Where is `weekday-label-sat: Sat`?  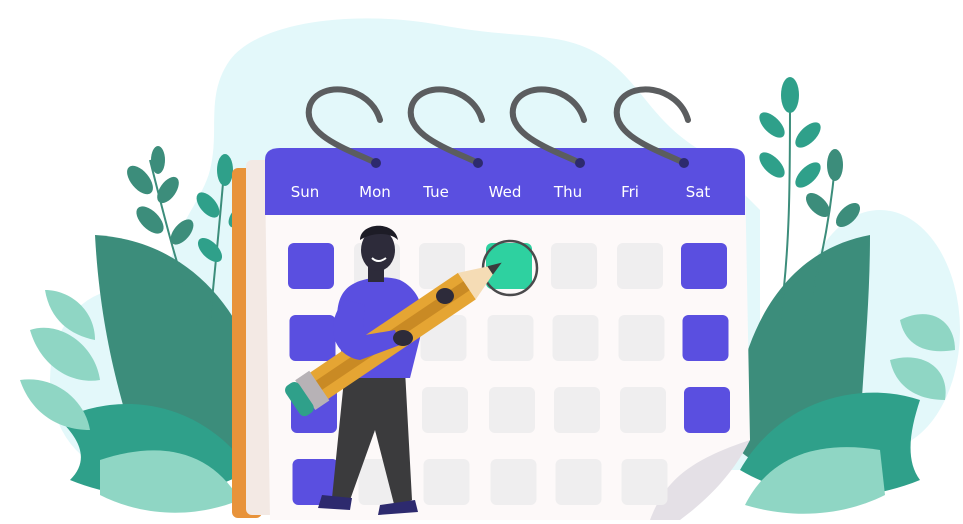 weekday-label-sat: Sat is located at coordinates (698, 192).